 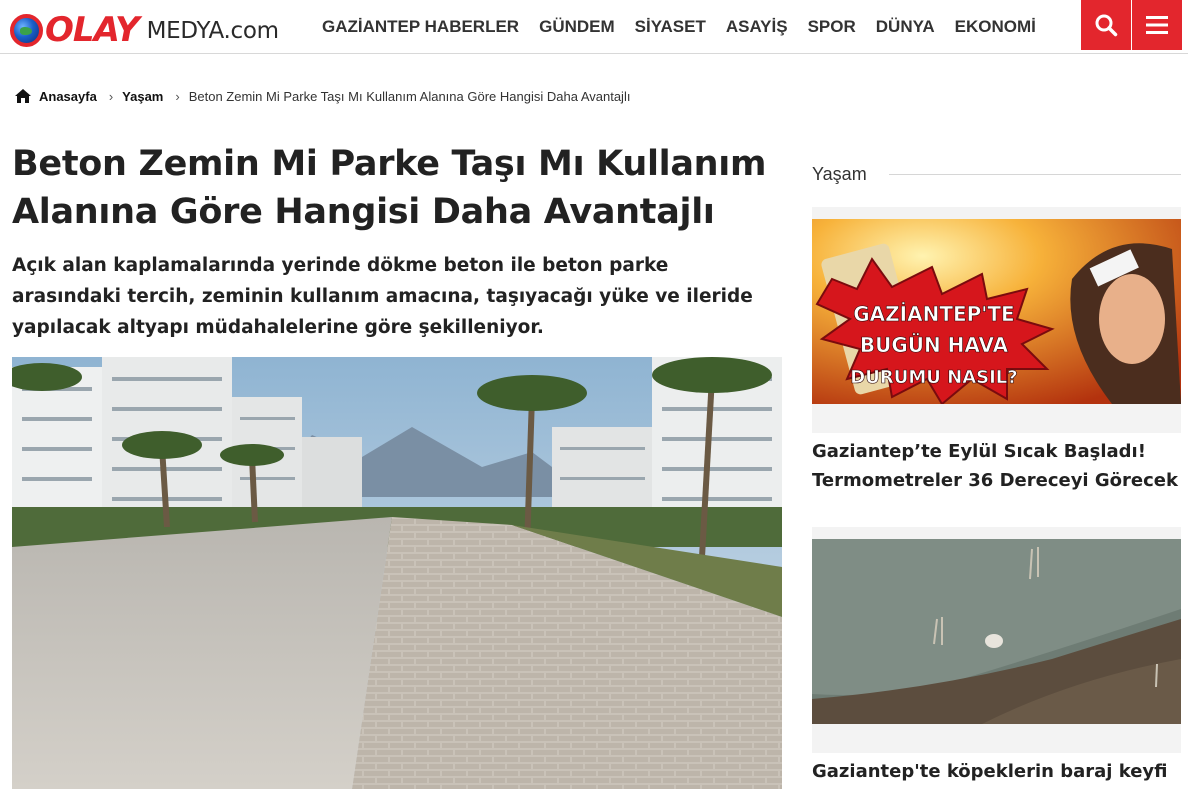 I want to click on logo-secondary-text: MEDYA.com, so click(x=212, y=31).